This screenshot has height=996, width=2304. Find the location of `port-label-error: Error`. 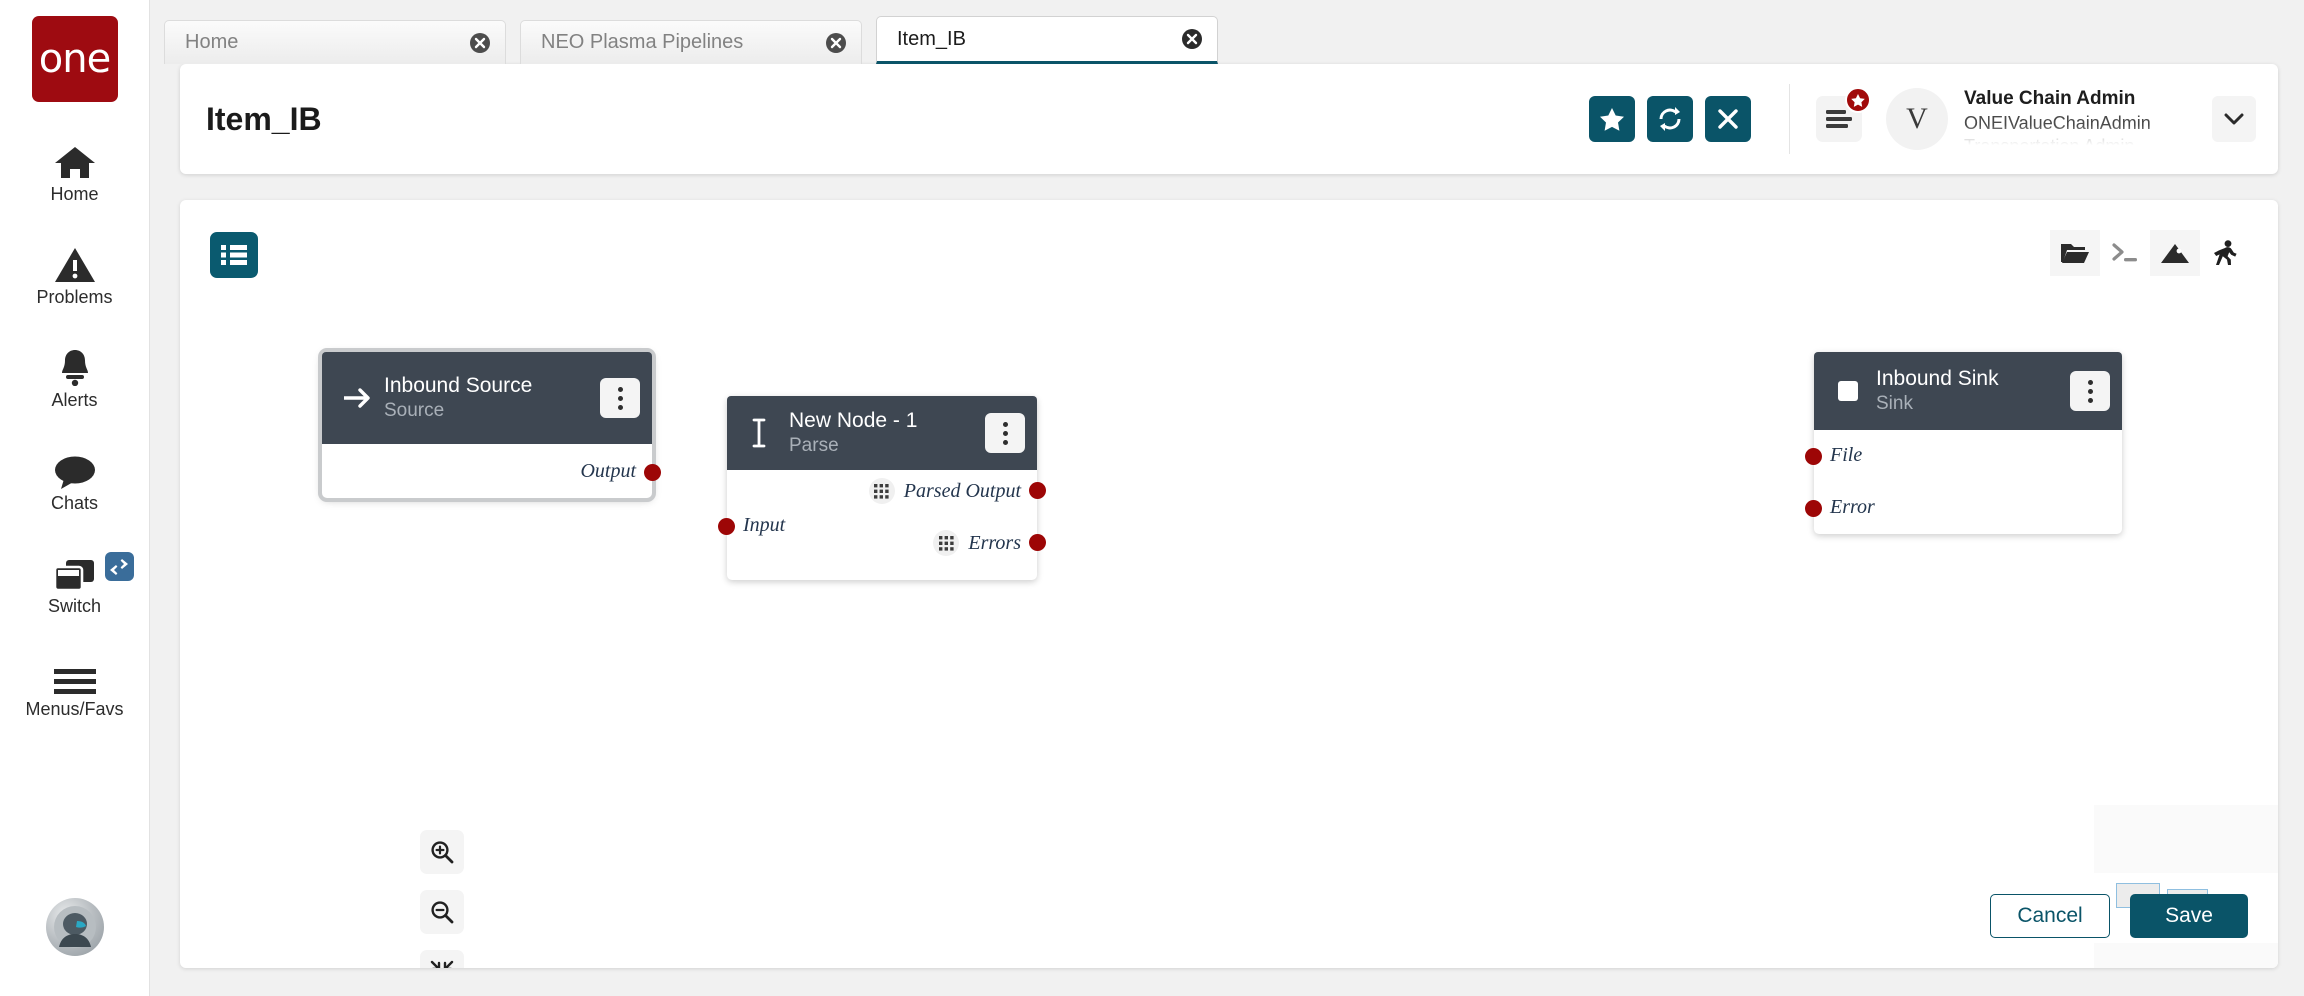

port-label-error: Error is located at coordinates (1852, 507).